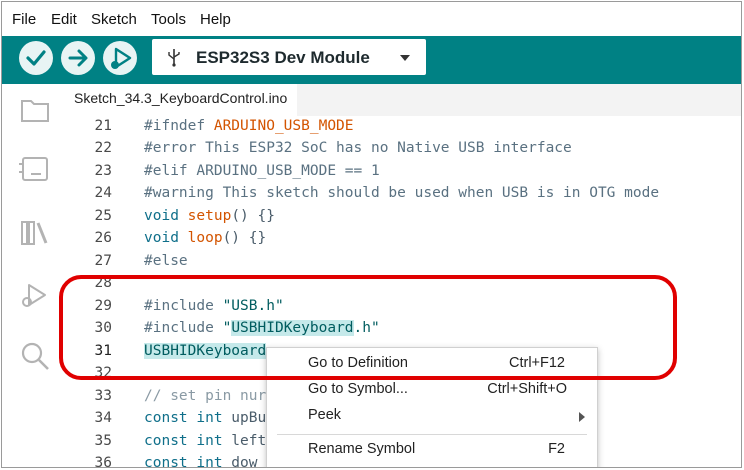 Image resolution: width=744 pixels, height=470 pixels. I want to click on usb-icon, so click(174, 58).